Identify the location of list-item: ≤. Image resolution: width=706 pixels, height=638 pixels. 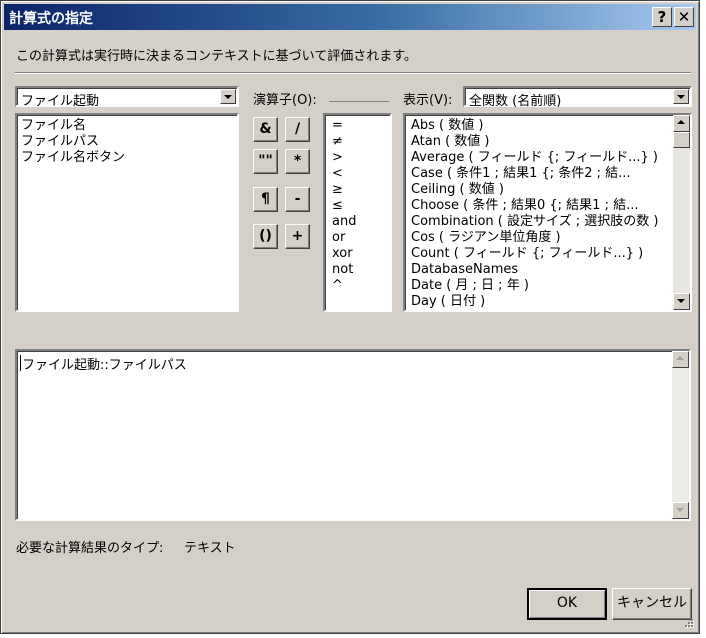
(337, 206).